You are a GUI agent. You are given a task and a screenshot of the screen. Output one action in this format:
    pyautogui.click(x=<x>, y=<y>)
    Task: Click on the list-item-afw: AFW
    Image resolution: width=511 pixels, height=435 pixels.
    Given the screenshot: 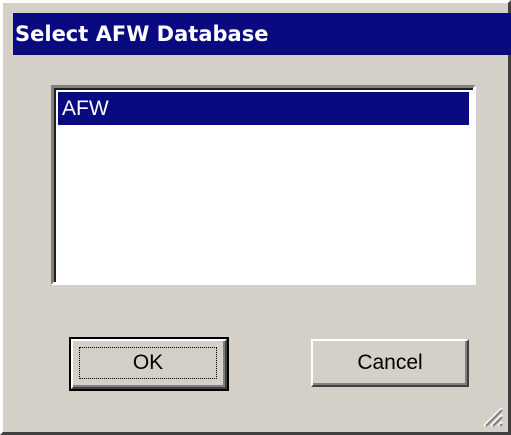 What is the action you would take?
    pyautogui.click(x=263, y=108)
    